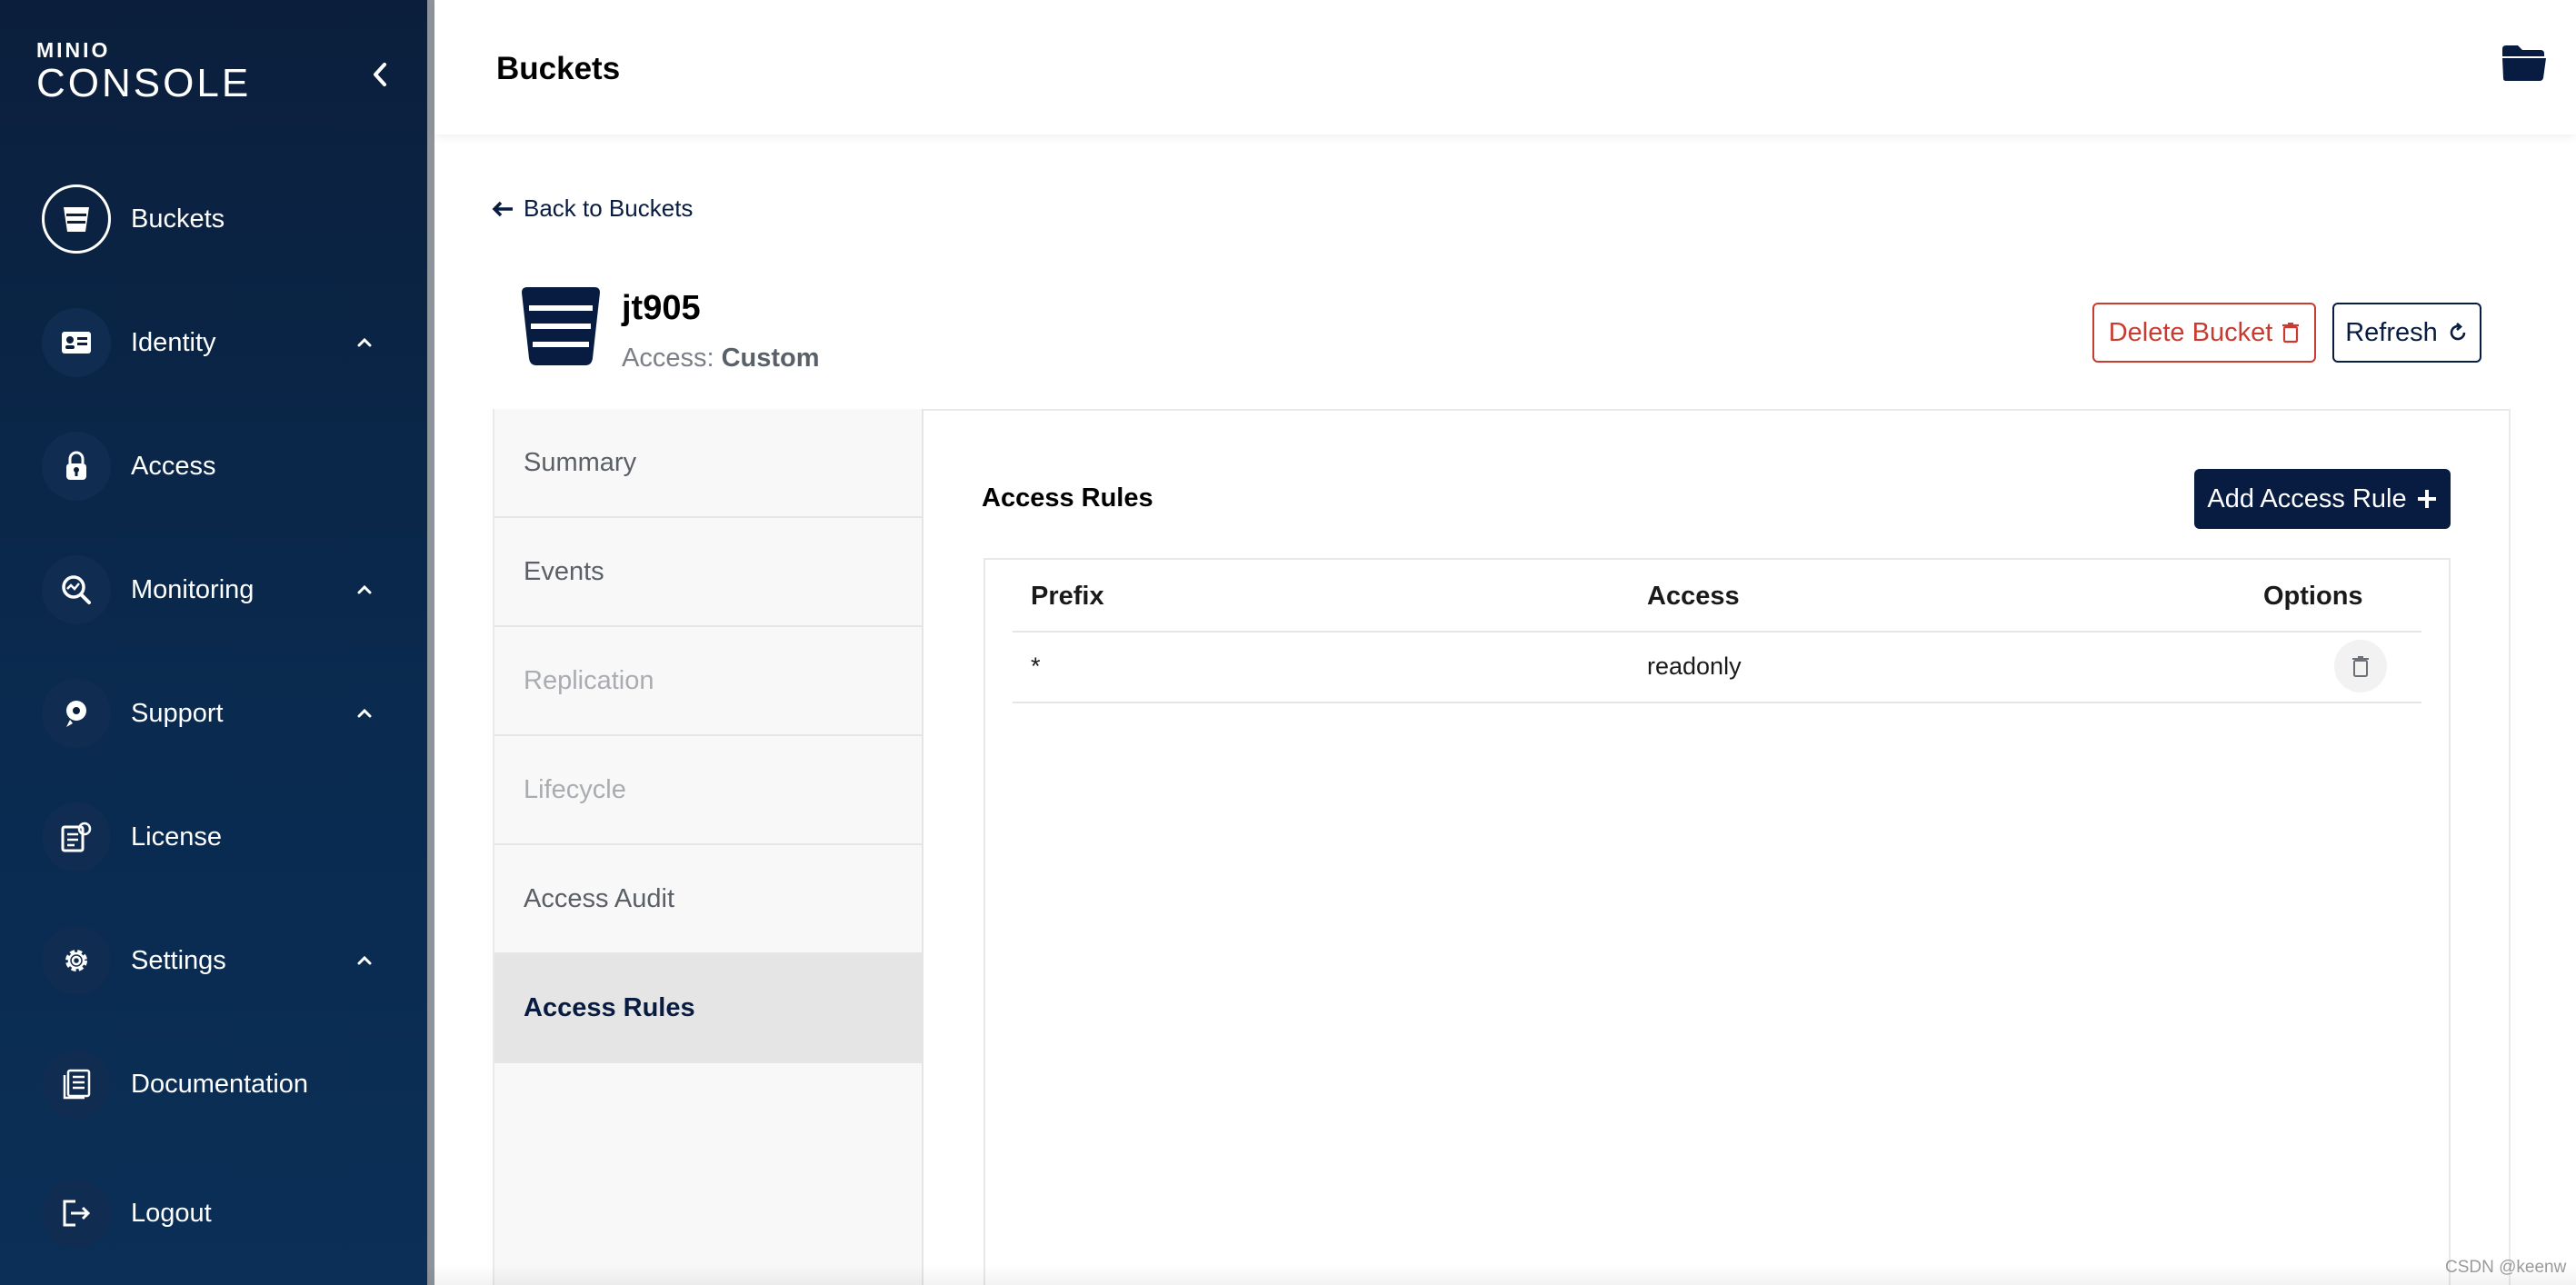  What do you see at coordinates (2426, 499) in the screenshot?
I see `plus-icon` at bounding box center [2426, 499].